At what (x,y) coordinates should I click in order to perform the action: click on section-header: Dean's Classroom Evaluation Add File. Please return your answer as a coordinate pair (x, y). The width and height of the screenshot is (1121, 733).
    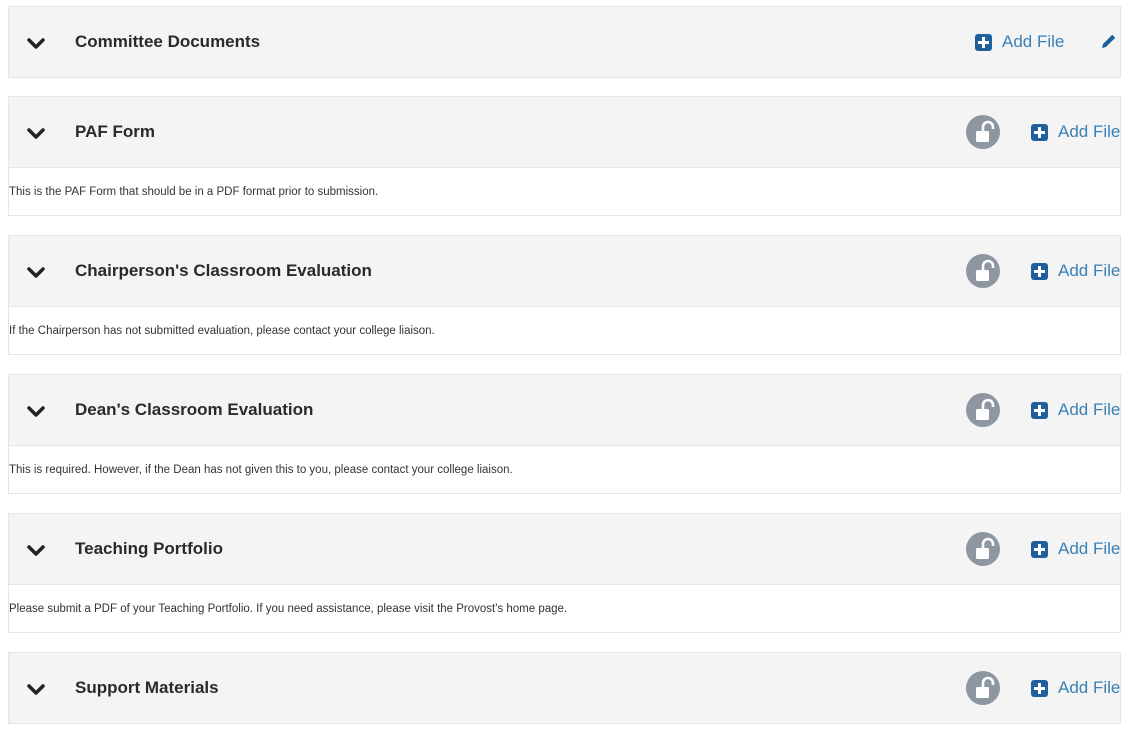
    Looking at the image, I should click on (564, 410).